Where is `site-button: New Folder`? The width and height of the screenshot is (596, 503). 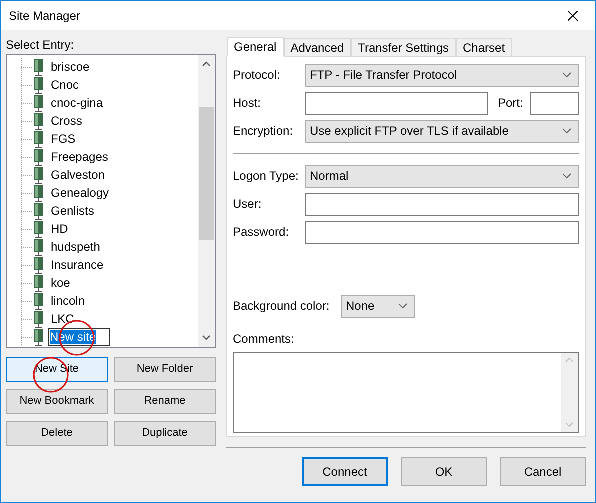 site-button: New Folder is located at coordinates (165, 369).